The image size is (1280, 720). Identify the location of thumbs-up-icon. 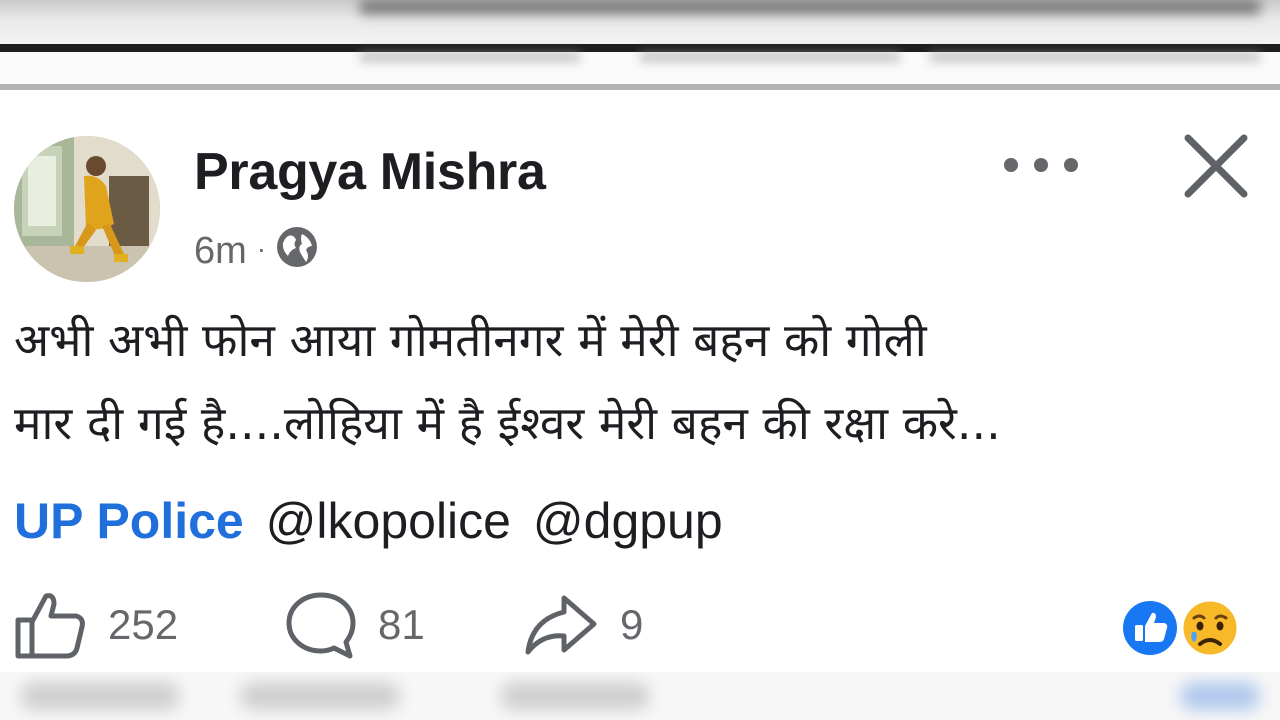
(50, 626).